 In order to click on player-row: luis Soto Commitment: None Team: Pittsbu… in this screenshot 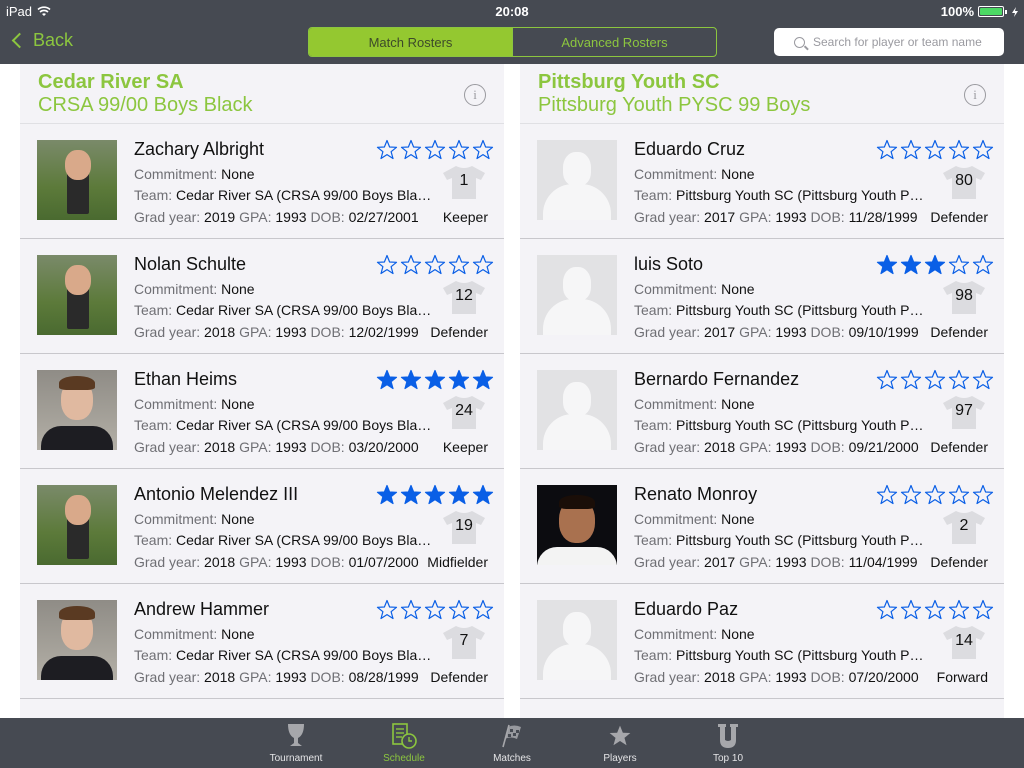, I will do `click(762, 296)`.